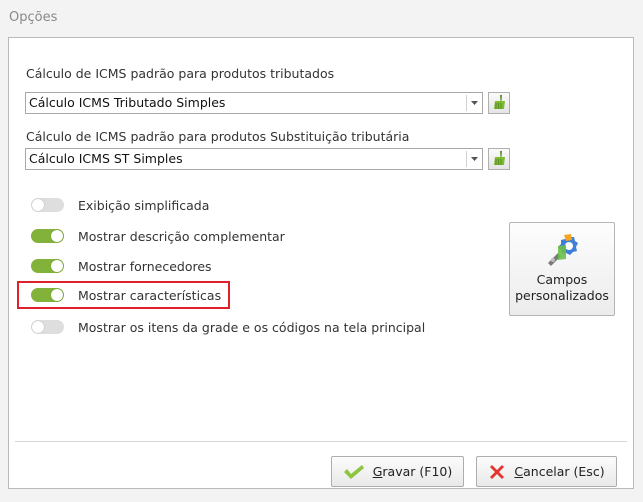 This screenshot has height=502, width=643. I want to click on campos-line2: personalizados, so click(562, 295).